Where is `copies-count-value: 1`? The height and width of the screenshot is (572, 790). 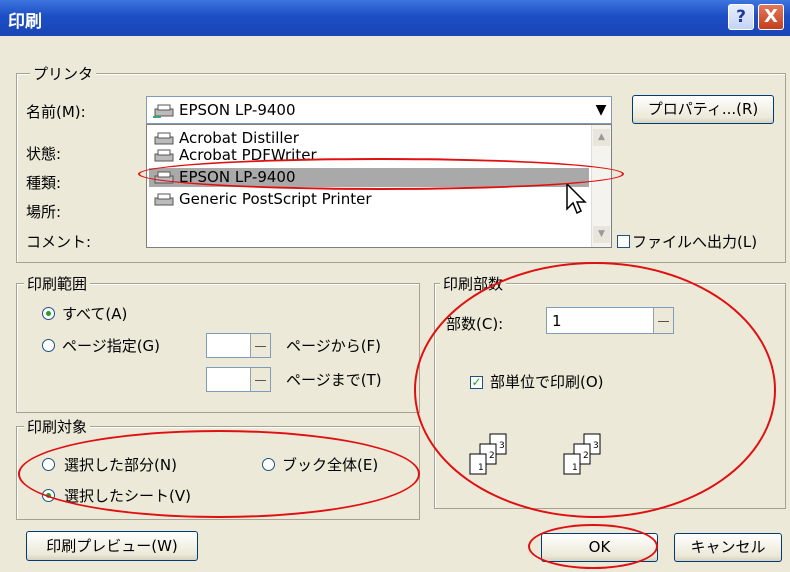
copies-count-value: 1 is located at coordinates (557, 321).